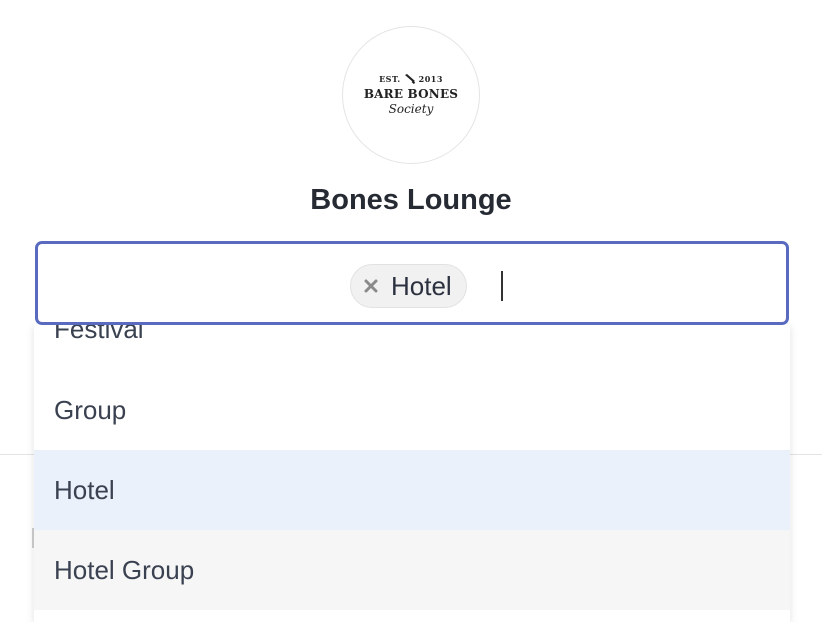 The height and width of the screenshot is (622, 822). I want to click on knife-icon, so click(409, 79).